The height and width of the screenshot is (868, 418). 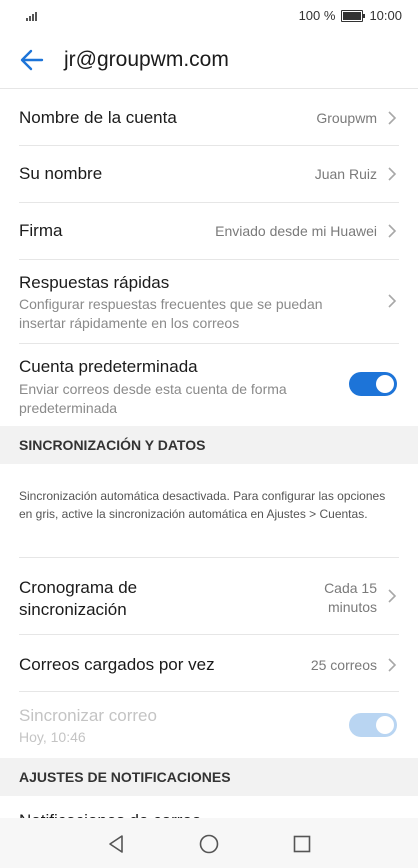 What do you see at coordinates (209, 777) in the screenshot?
I see `notifications-section-header: AJUSTES DE NOTIFICACIONES` at bounding box center [209, 777].